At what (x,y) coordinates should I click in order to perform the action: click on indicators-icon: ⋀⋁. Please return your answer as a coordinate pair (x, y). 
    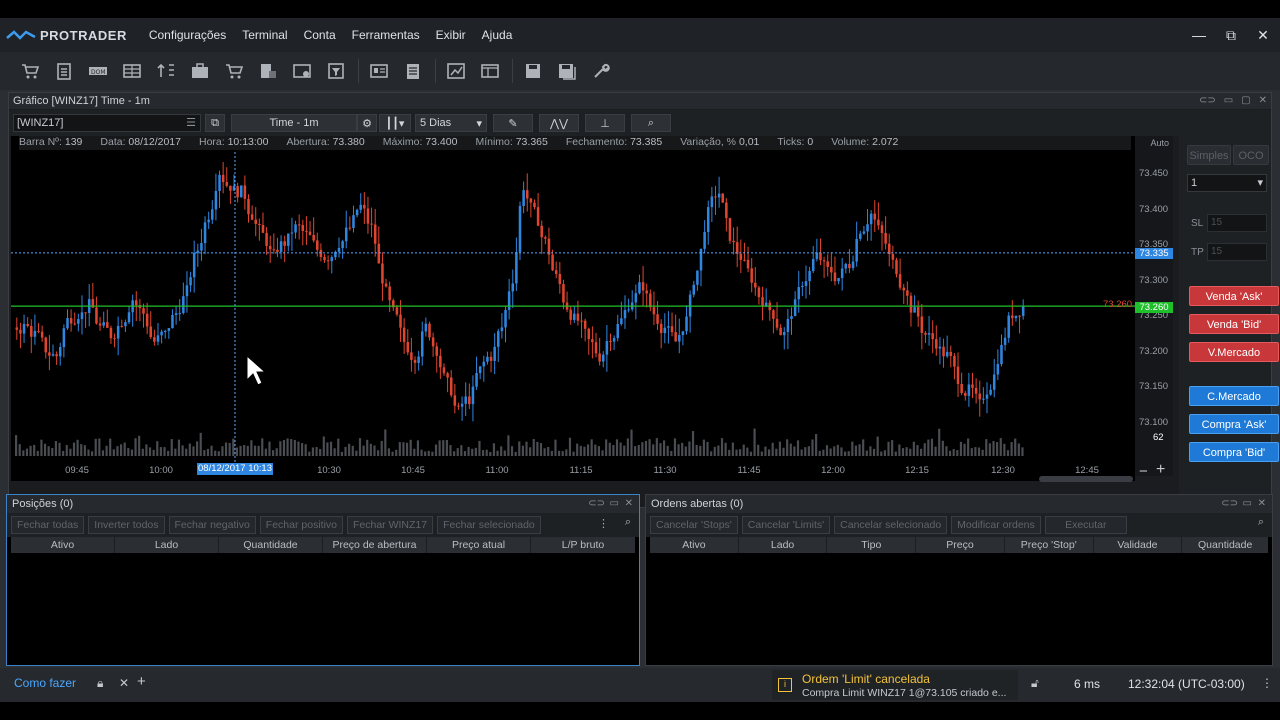
    Looking at the image, I should click on (559, 123).